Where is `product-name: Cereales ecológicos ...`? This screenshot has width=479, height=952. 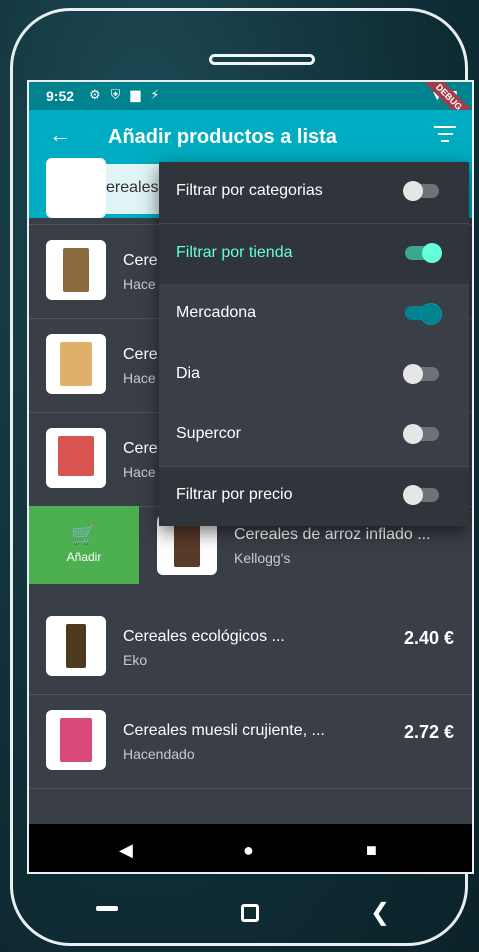
product-name: Cereales ecológicos ... is located at coordinates (204, 636).